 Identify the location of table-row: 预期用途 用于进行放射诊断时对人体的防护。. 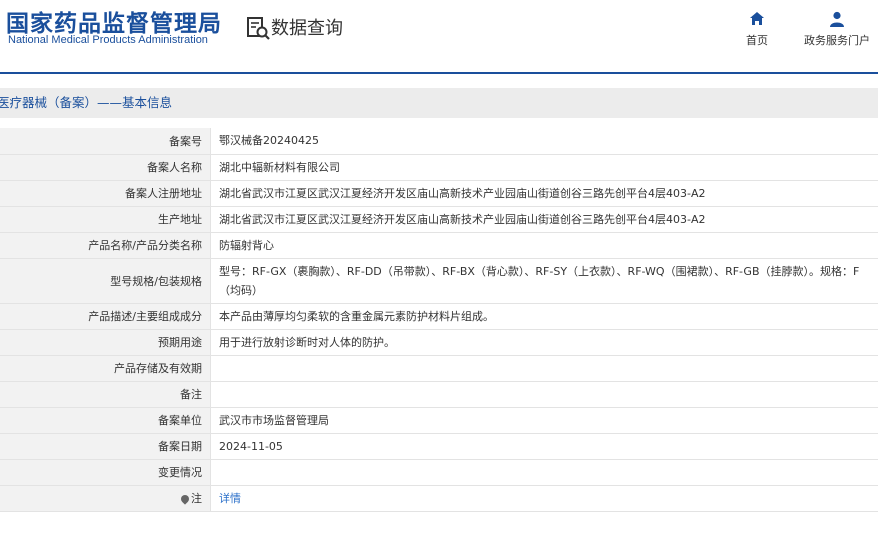
(439, 342).